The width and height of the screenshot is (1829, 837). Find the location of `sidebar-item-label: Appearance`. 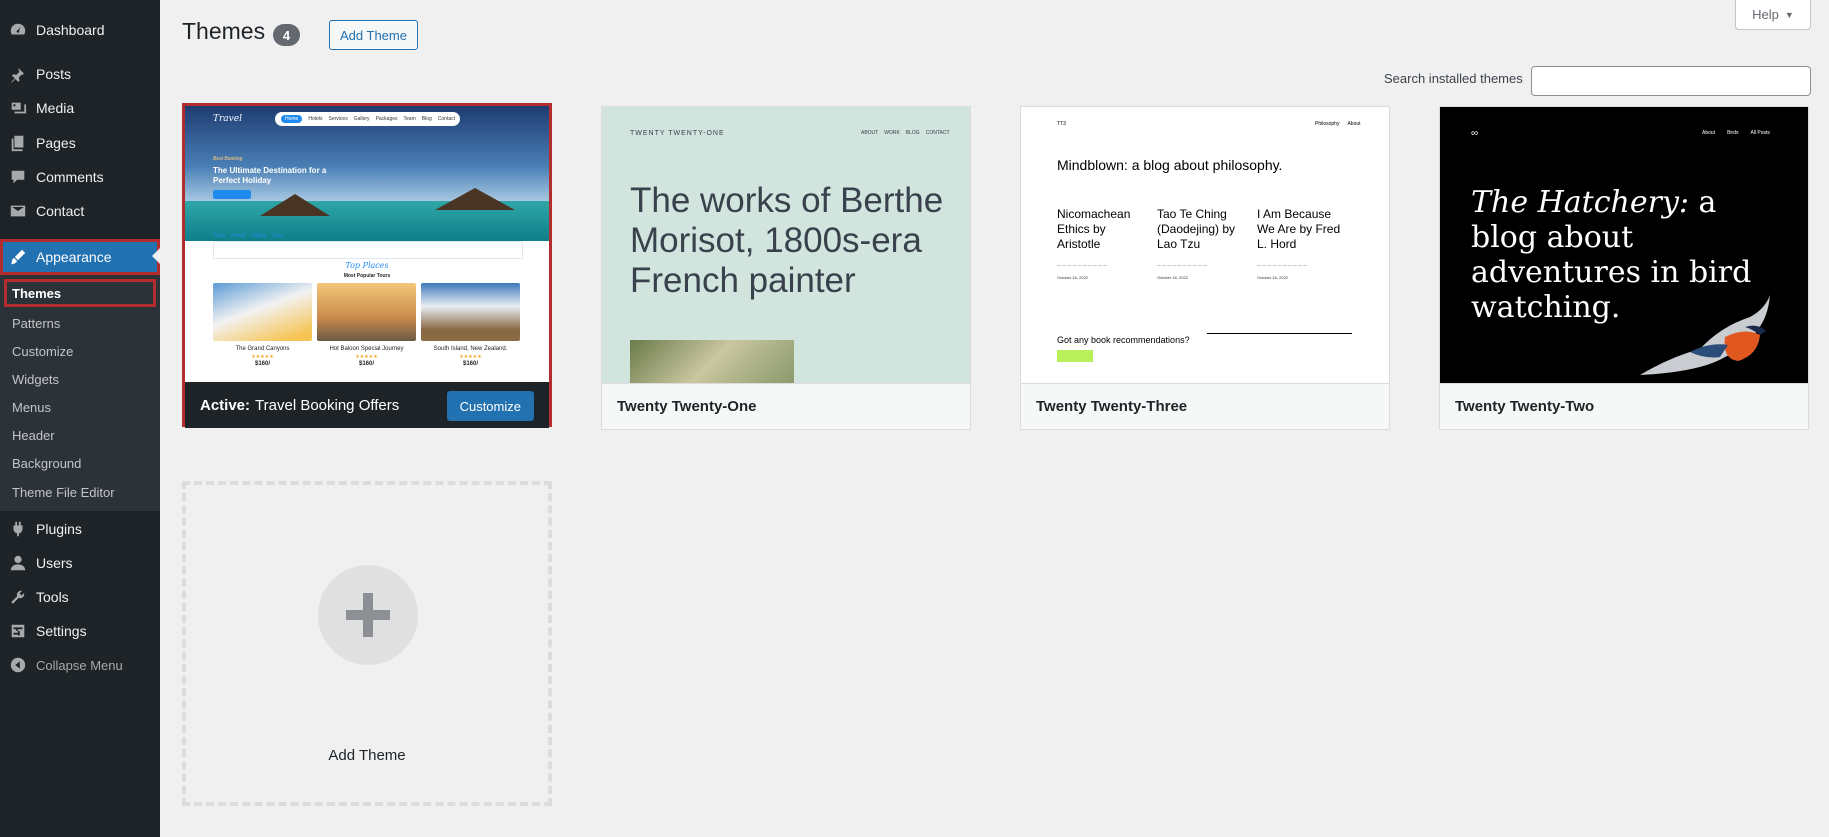

sidebar-item-label: Appearance is located at coordinates (74, 257).